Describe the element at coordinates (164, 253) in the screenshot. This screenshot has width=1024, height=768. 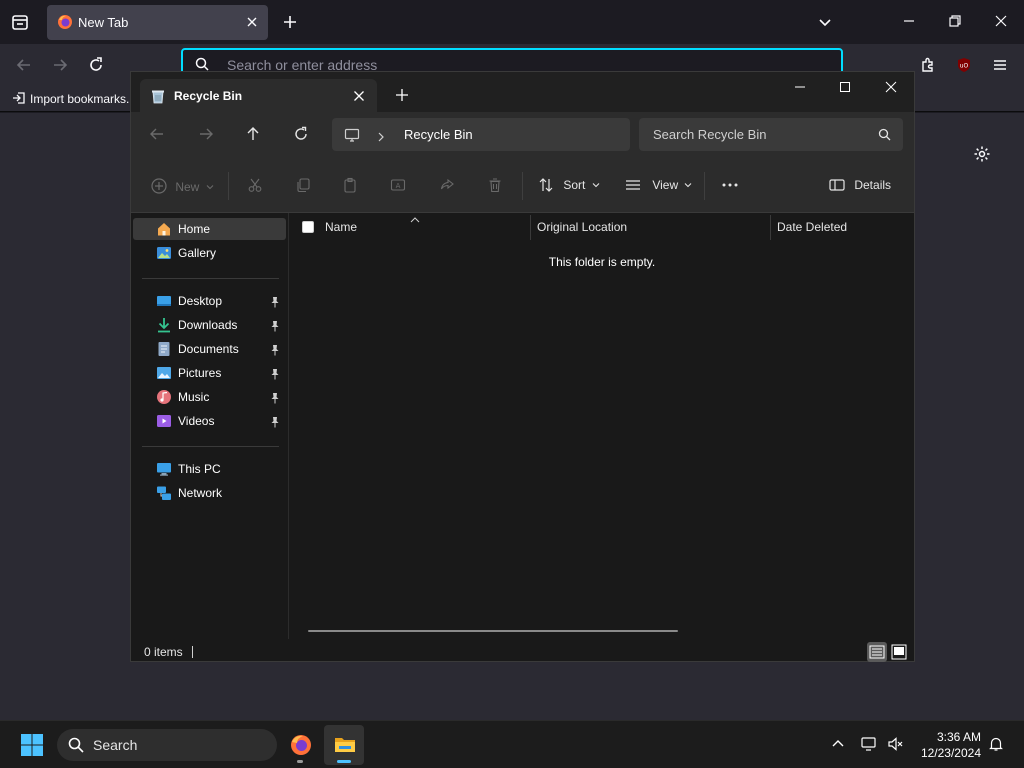
I see `gallery-icon` at that location.